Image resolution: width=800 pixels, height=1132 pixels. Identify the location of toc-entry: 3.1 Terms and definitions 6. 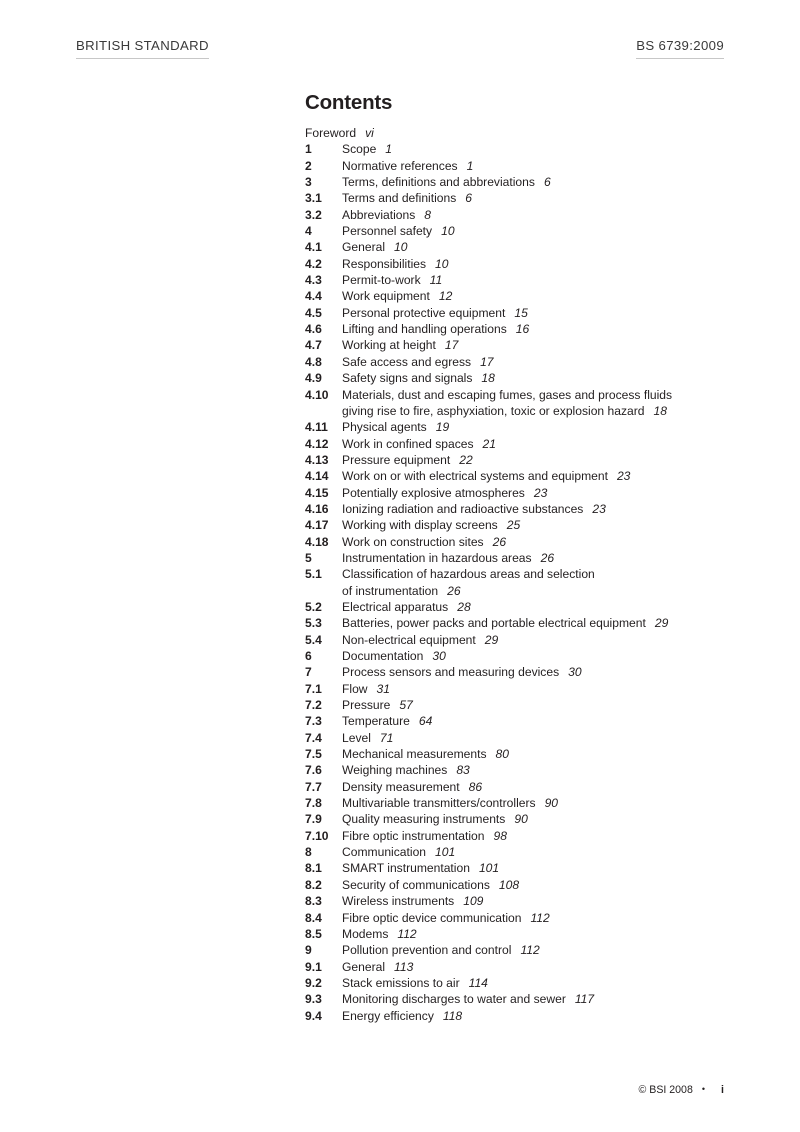
(525, 198).